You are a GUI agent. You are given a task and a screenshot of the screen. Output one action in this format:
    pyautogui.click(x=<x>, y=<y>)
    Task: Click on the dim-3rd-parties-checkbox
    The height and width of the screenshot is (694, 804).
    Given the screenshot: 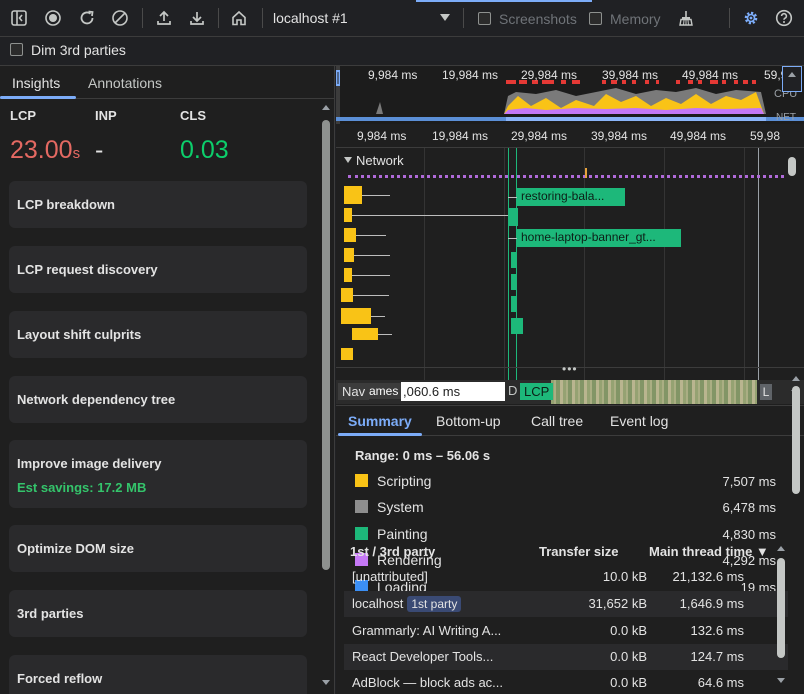 What is the action you would take?
    pyautogui.click(x=16, y=49)
    